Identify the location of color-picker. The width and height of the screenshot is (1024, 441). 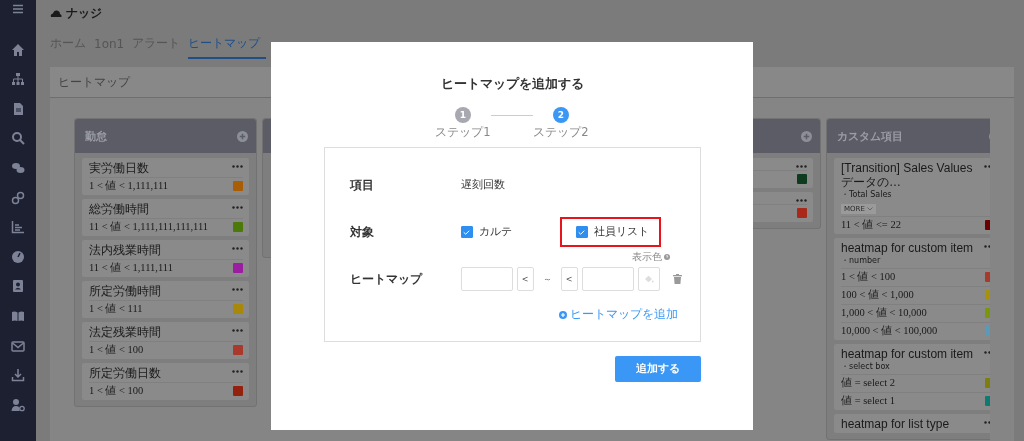
(648, 279).